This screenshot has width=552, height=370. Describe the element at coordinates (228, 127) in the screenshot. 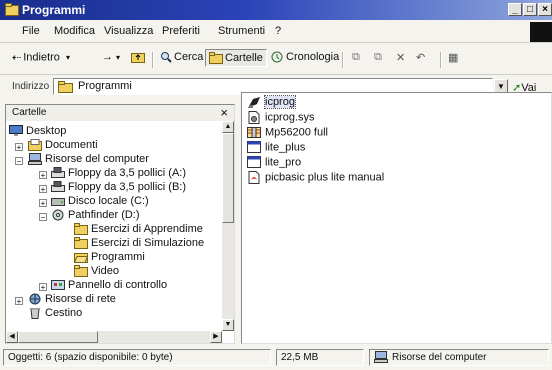

I see `scroll-up-button: ▲` at that location.